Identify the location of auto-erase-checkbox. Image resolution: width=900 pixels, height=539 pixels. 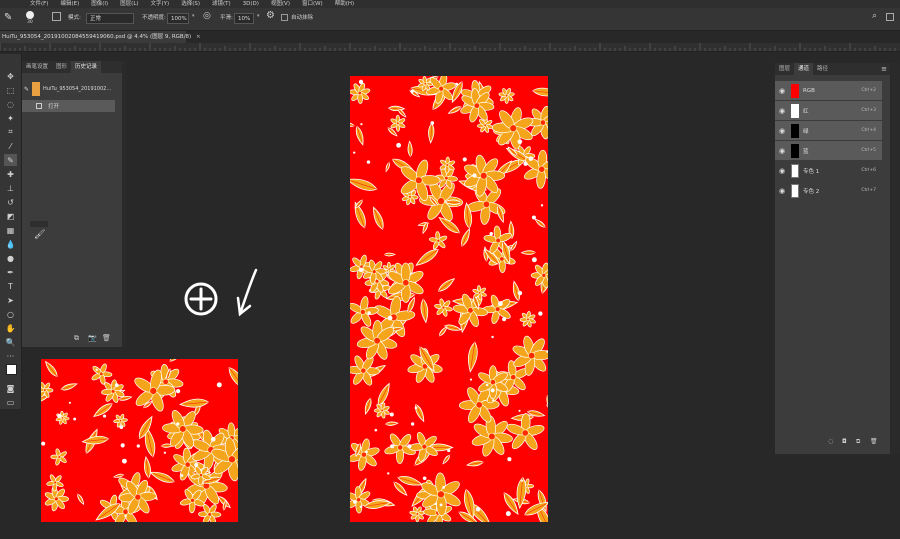
(284, 17).